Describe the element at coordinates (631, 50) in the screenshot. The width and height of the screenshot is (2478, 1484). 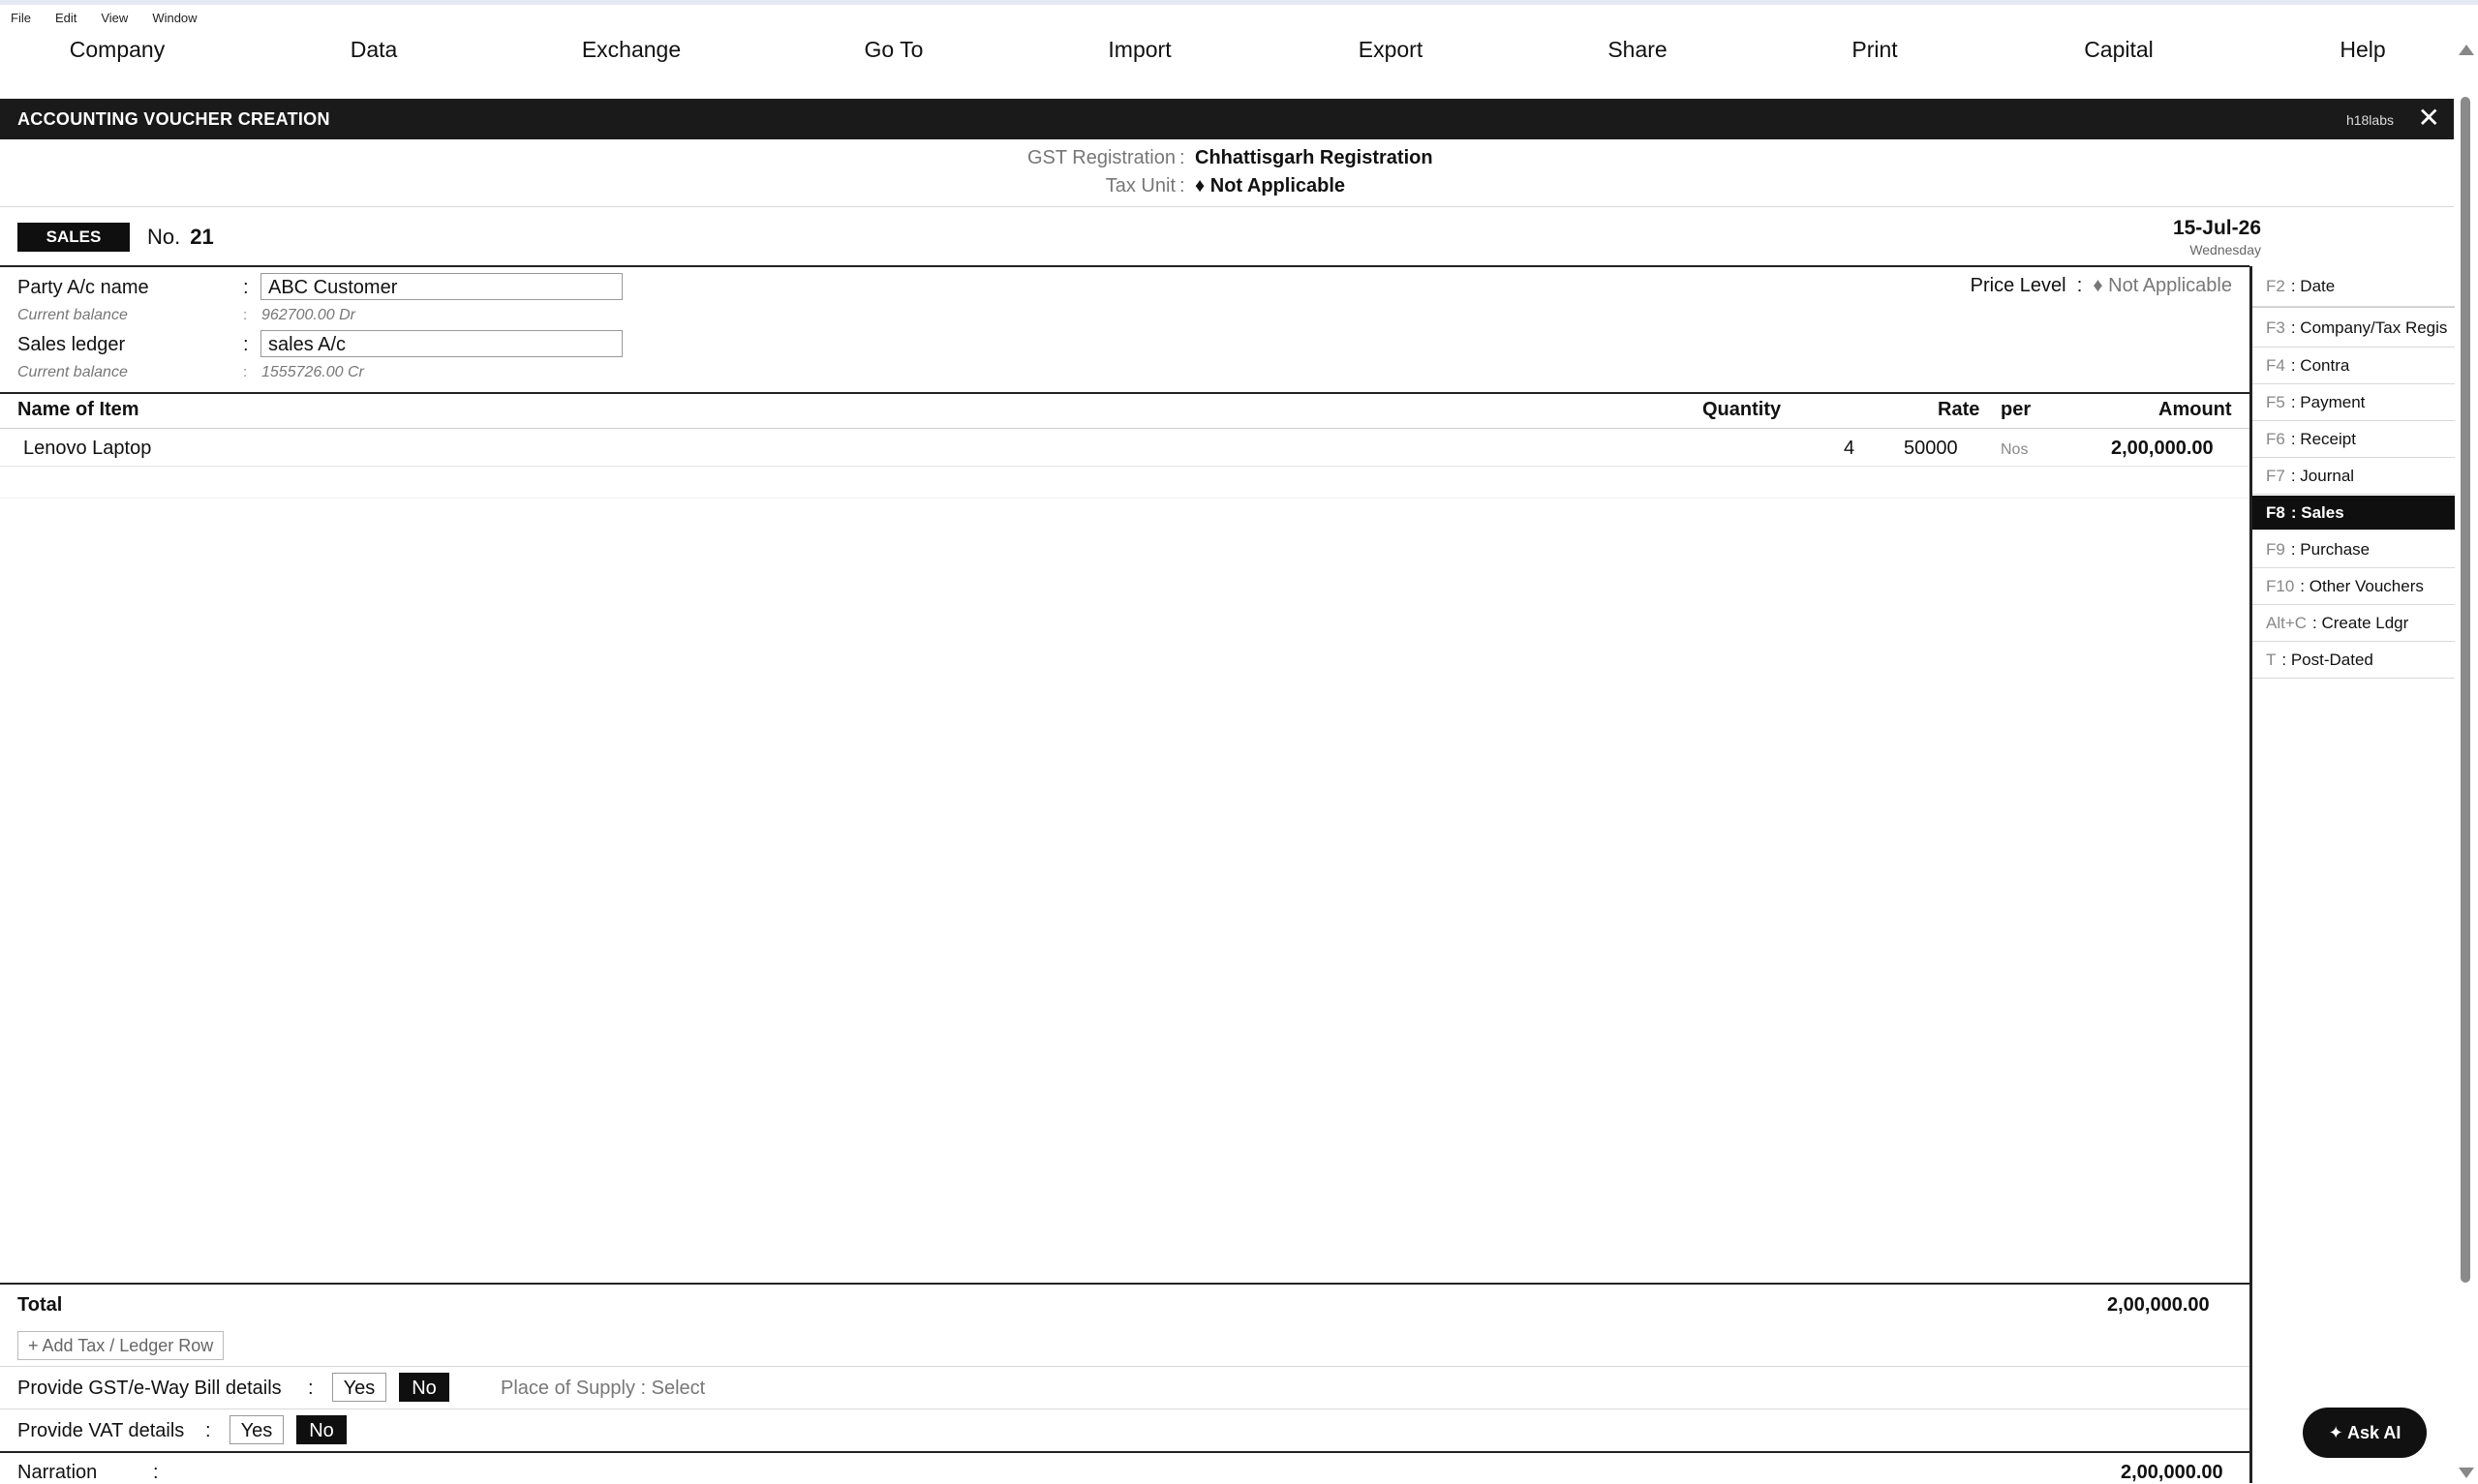
I see `menu-exchange: Exchange` at that location.